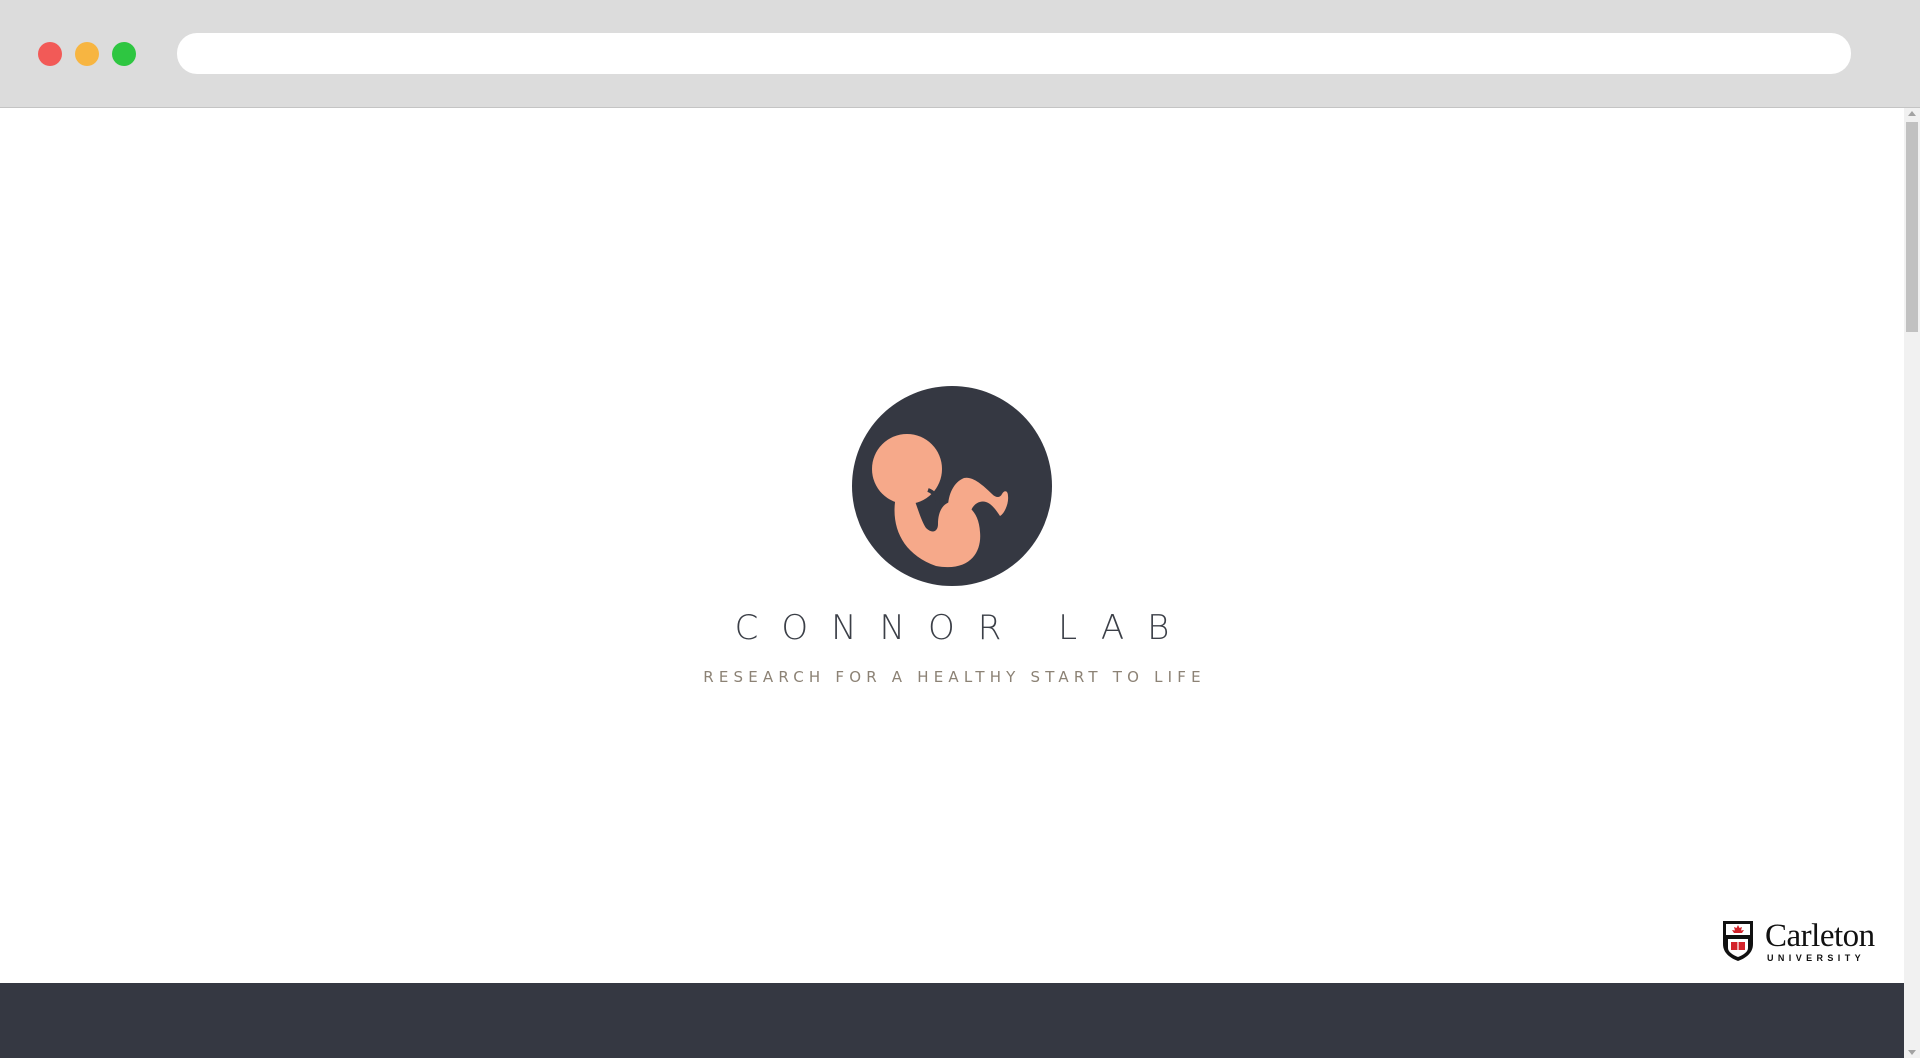 The width and height of the screenshot is (1920, 1058). What do you see at coordinates (50, 54) in the screenshot?
I see `window-close-button` at bounding box center [50, 54].